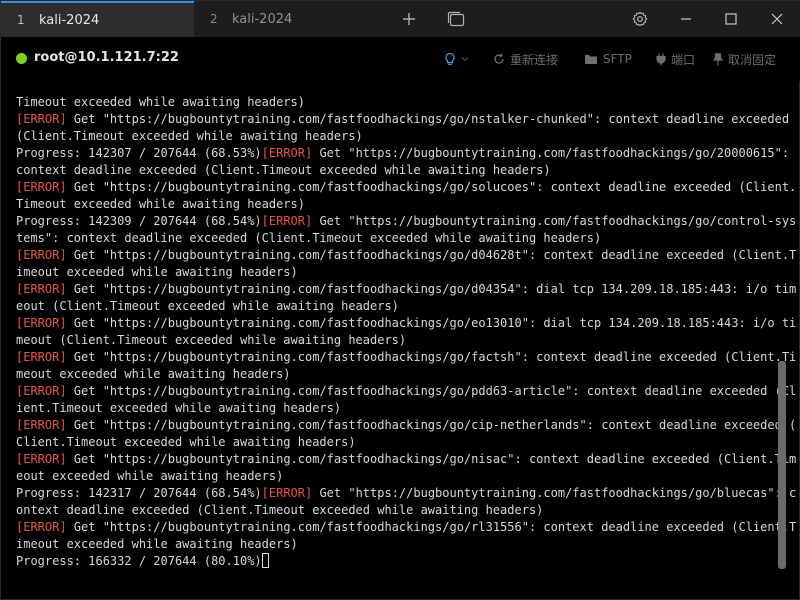 This screenshot has width=800, height=600. I want to click on settings-button, so click(640, 19).